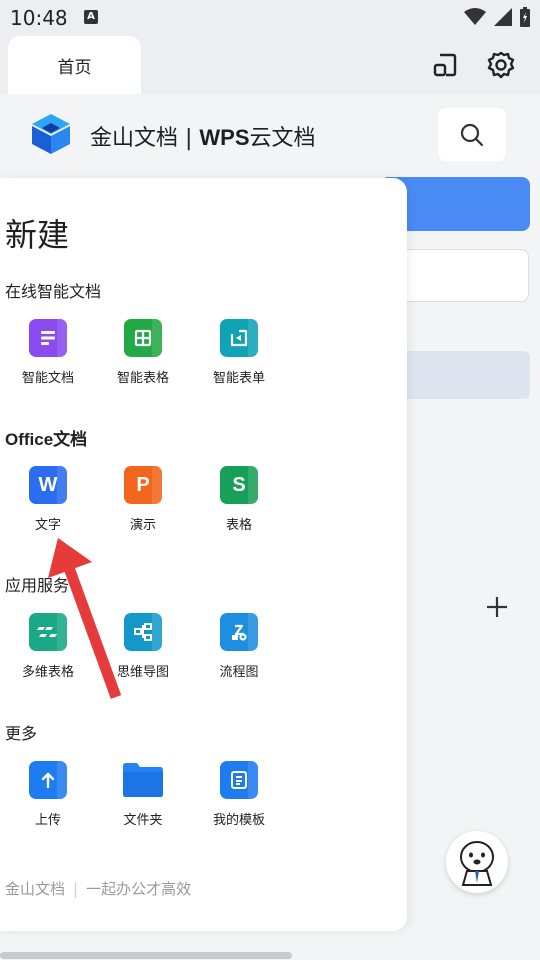  I want to click on tab-bar: 首页, so click(270, 65).